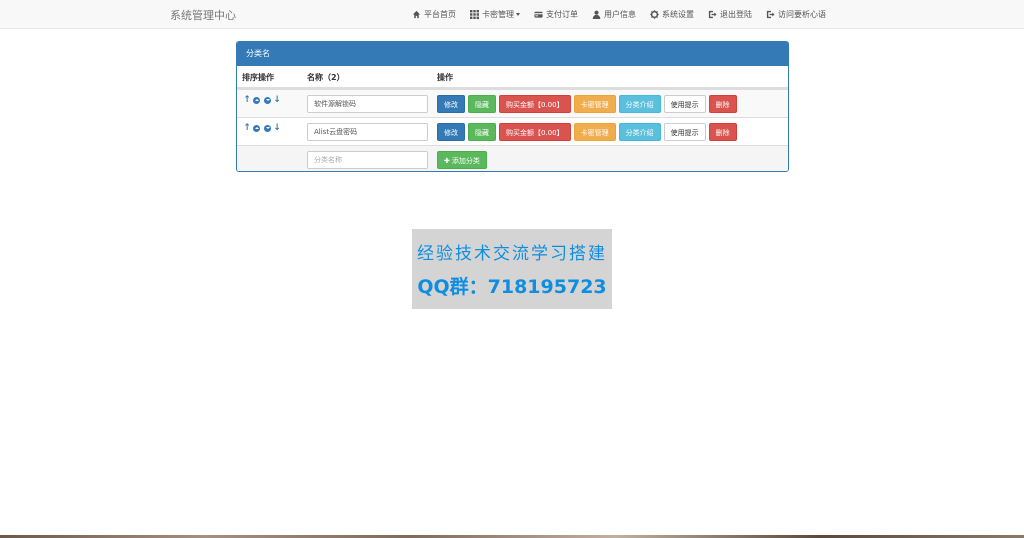  I want to click on nav-item-label: 用户信息, so click(620, 14).